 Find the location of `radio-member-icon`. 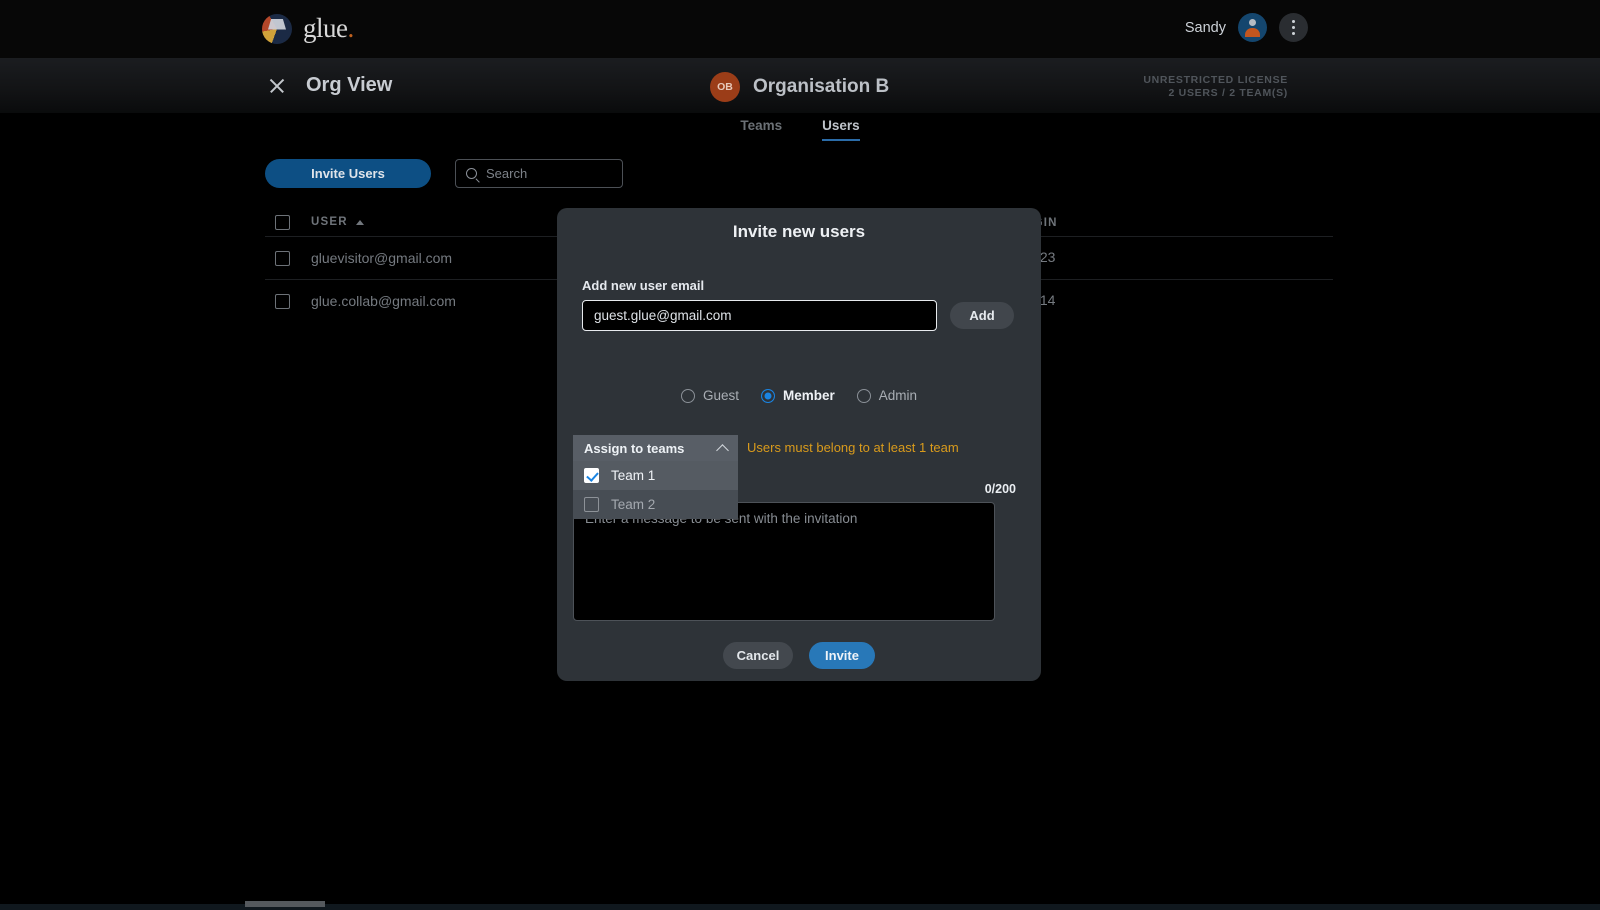

radio-member-icon is located at coordinates (768, 395).